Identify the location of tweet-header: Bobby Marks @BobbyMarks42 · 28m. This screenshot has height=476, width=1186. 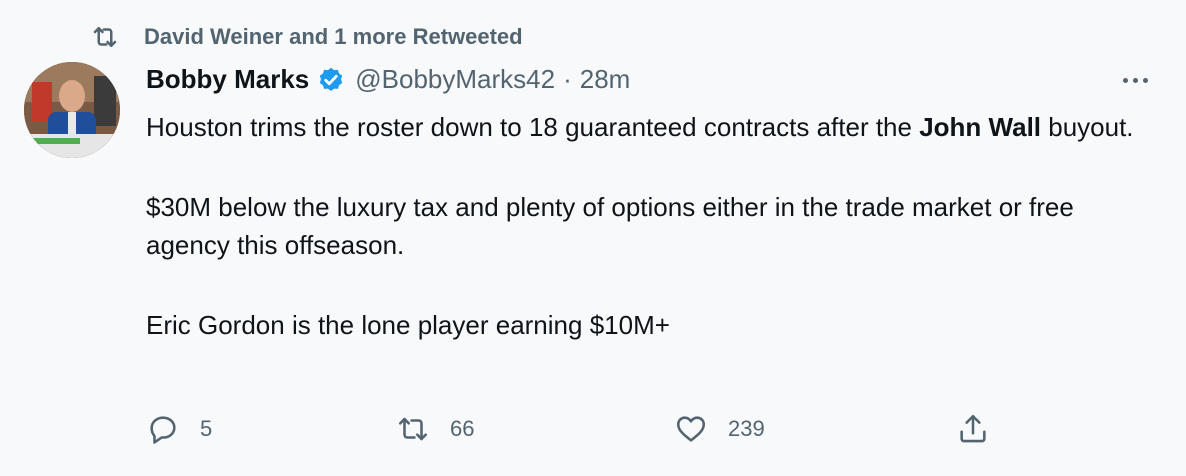
(388, 79).